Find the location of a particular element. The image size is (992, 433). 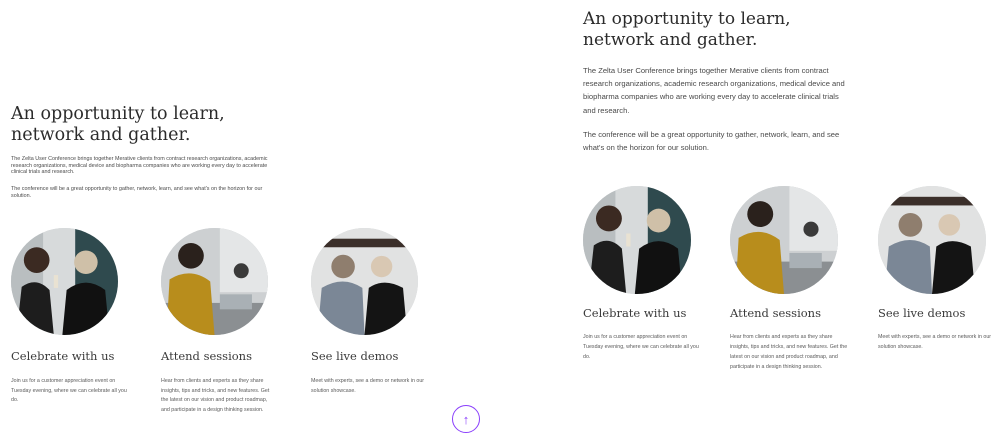

back-to-top-button: ↑ is located at coordinates (466, 419).